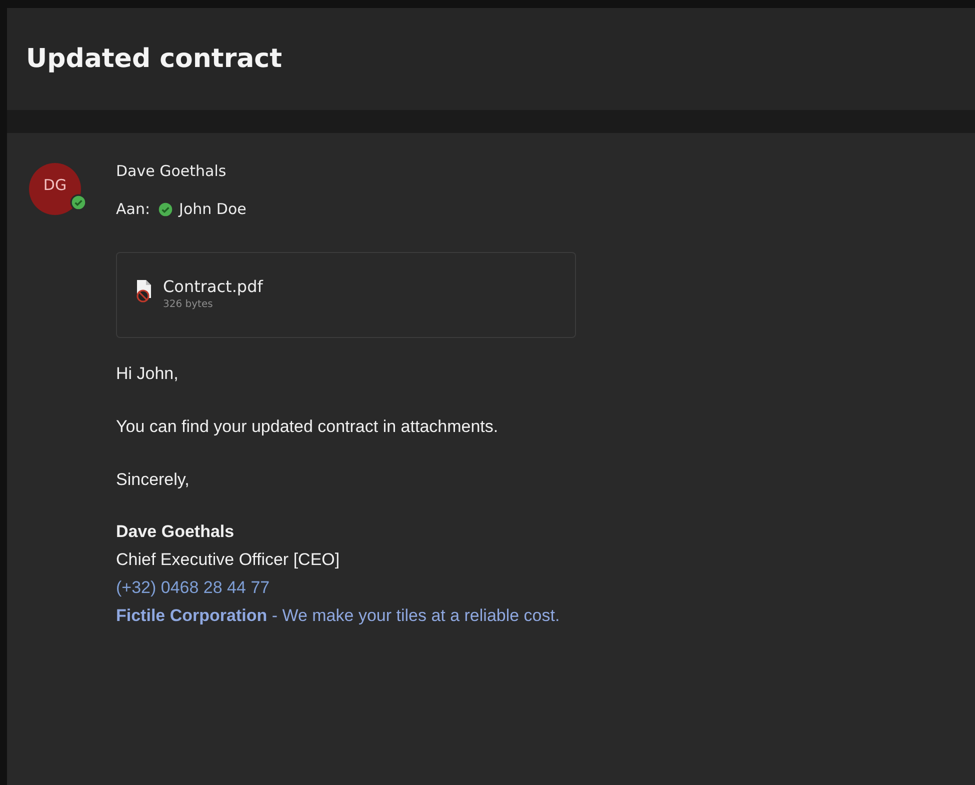 This screenshot has height=785, width=975. Describe the element at coordinates (188, 304) in the screenshot. I see `attachment-size: 326 bytes` at that location.